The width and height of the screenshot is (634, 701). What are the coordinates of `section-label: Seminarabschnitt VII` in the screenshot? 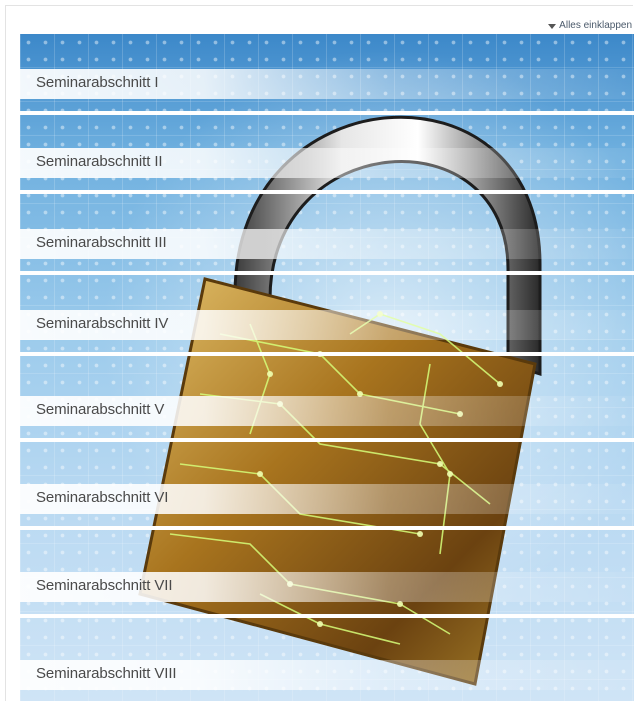 It's located at (104, 585).